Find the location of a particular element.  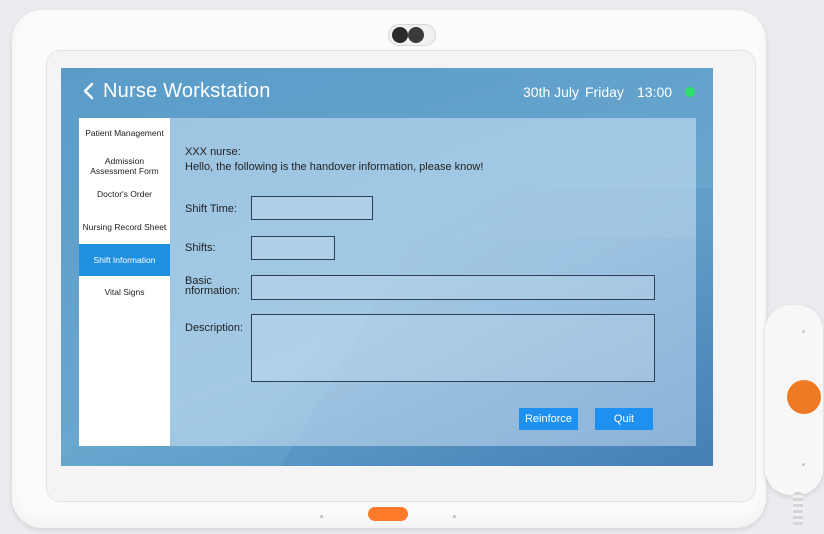

camera-lens is located at coordinates (400, 35).